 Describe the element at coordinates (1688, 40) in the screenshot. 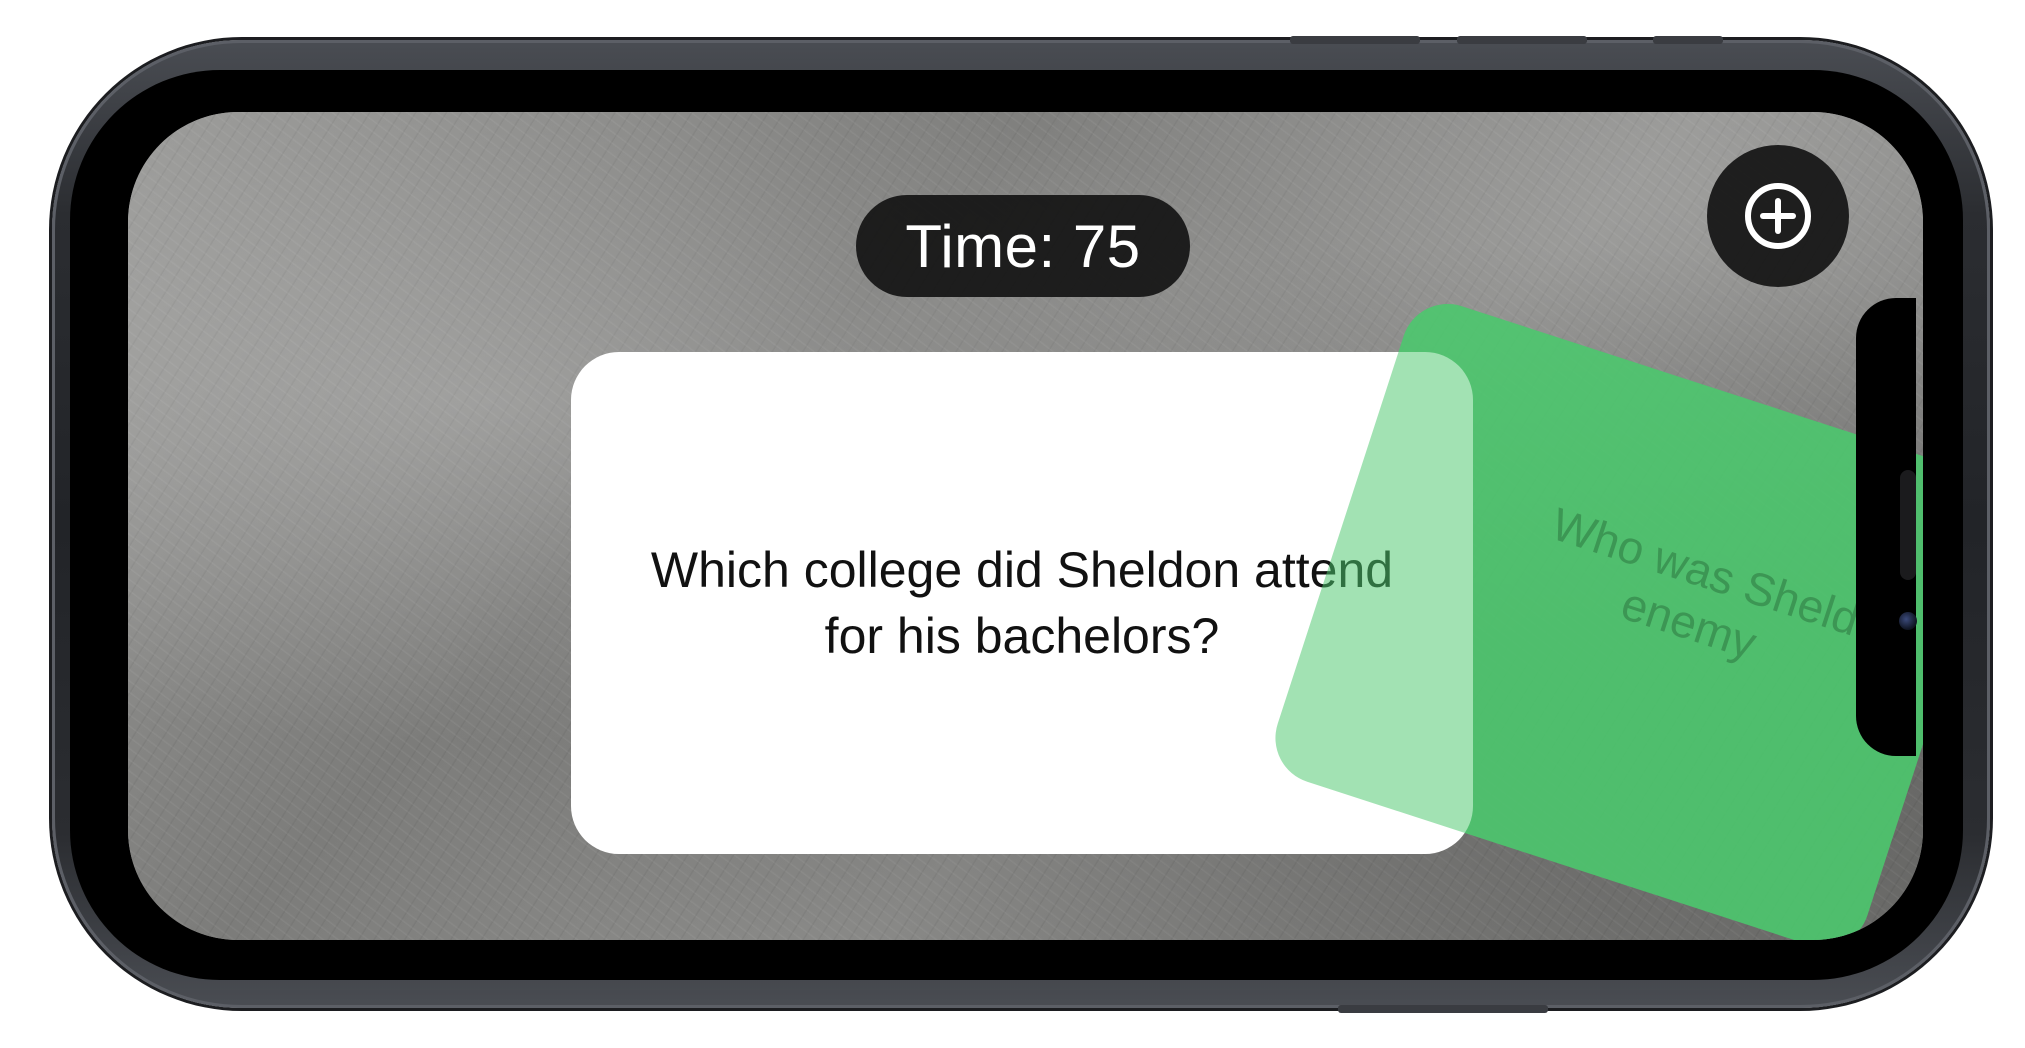

I see `silent-switch` at that location.